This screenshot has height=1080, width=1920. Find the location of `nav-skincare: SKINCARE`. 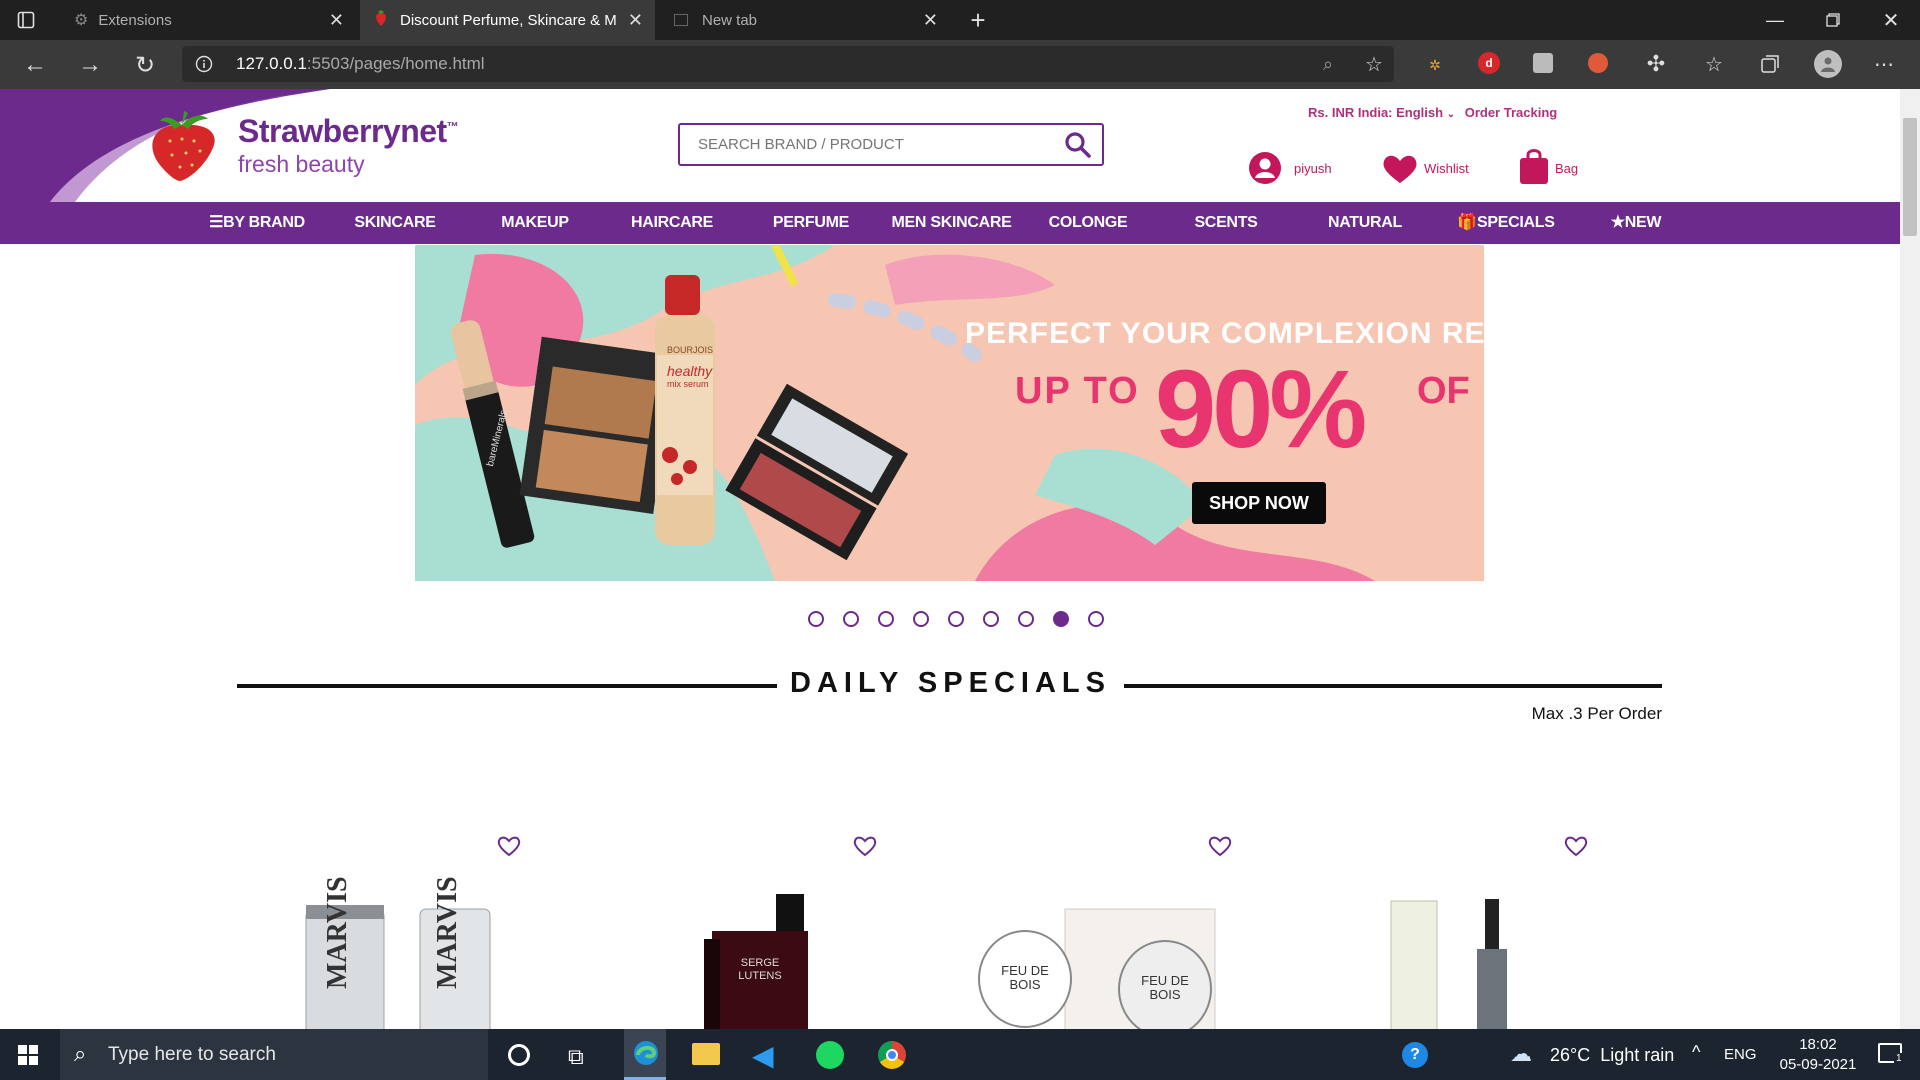

nav-skincare: SKINCARE is located at coordinates (395, 223).